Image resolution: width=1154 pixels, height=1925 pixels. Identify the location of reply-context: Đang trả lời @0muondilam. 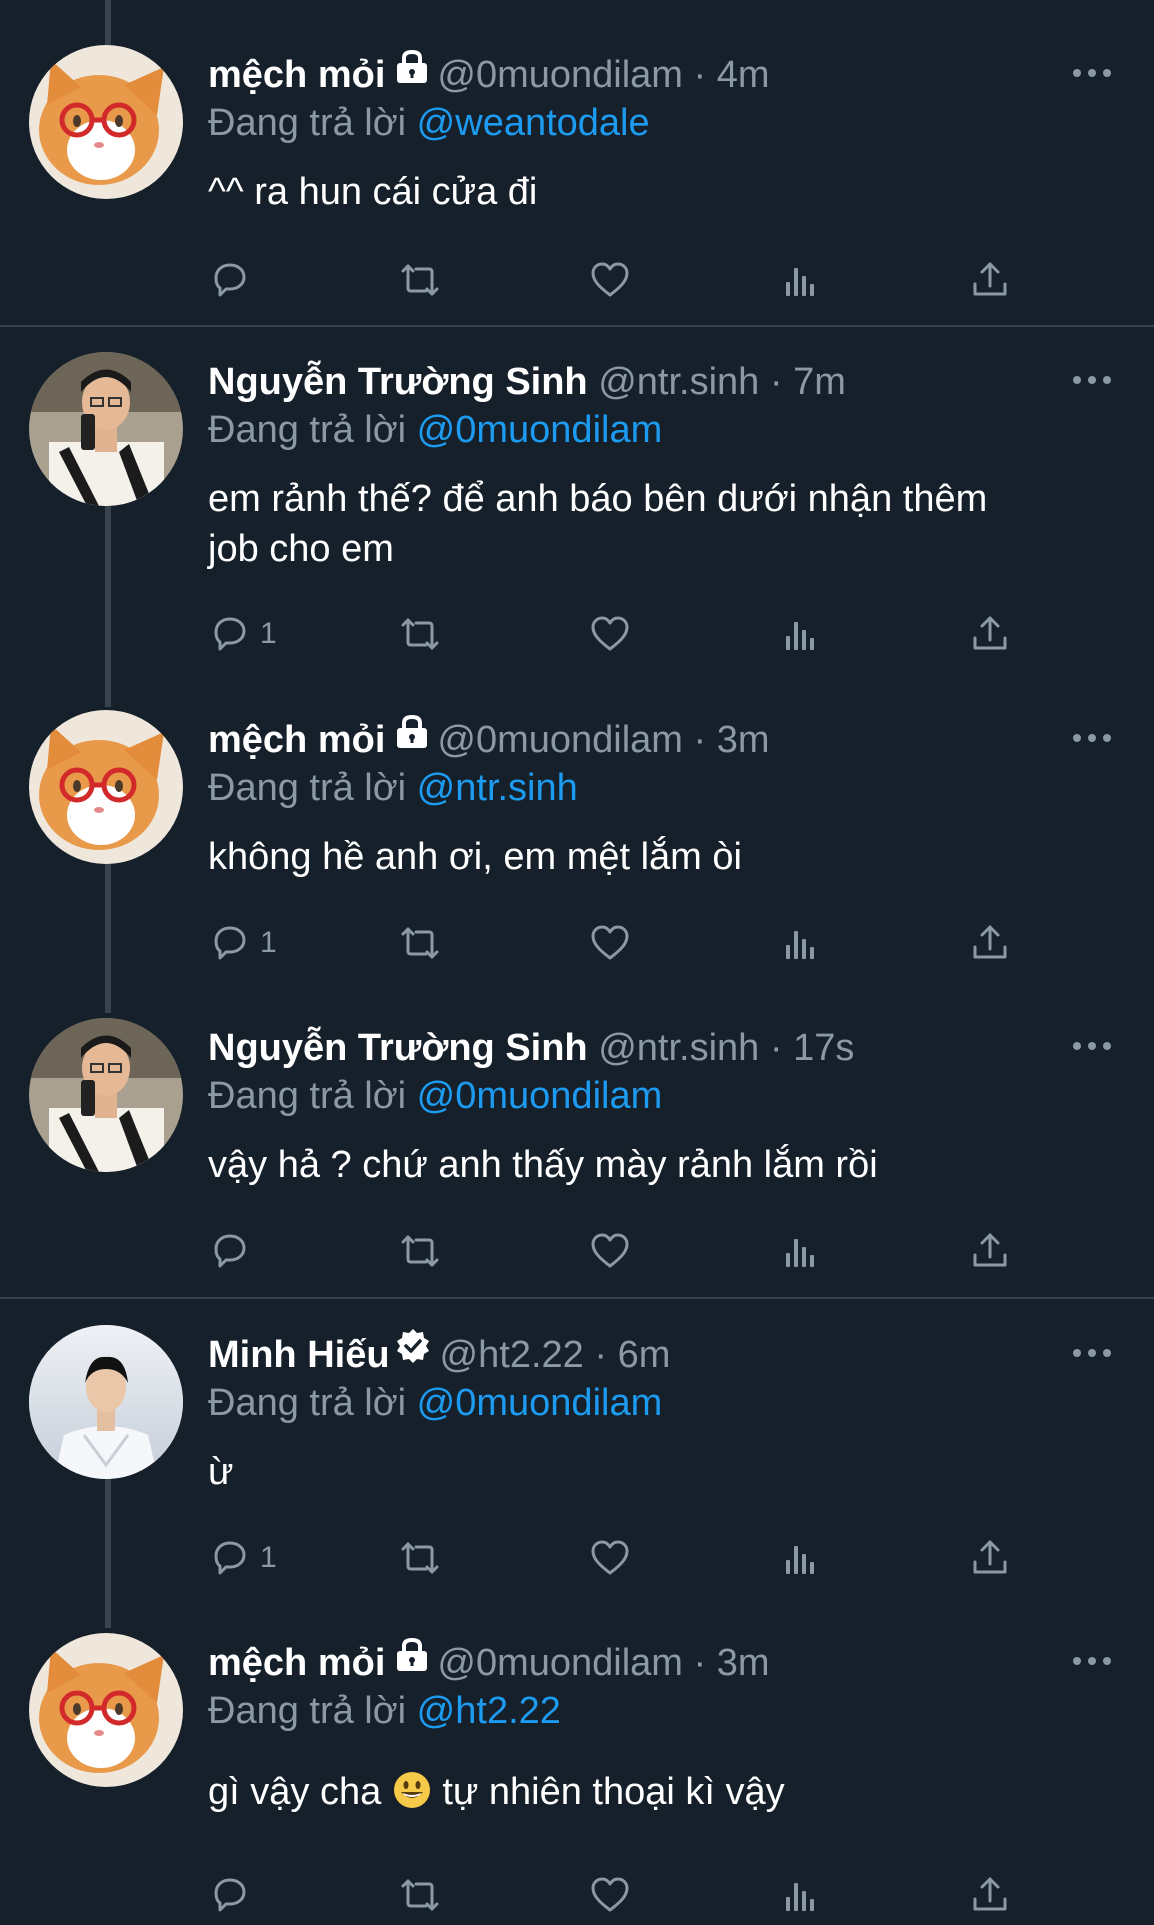
(435, 430).